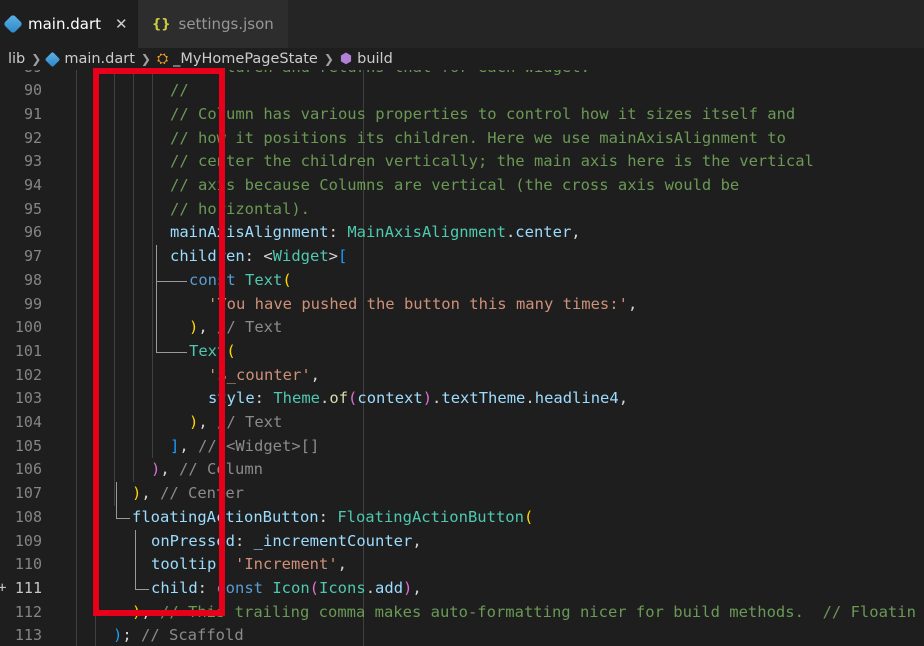 The height and width of the screenshot is (646, 924). I want to click on breadcrumb-item-file: main.dart, so click(99, 59).